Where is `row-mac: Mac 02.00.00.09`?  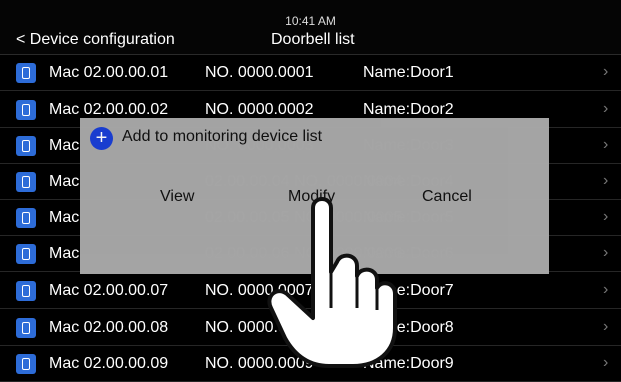
row-mac: Mac 02.00.00.09 is located at coordinates (109, 363).